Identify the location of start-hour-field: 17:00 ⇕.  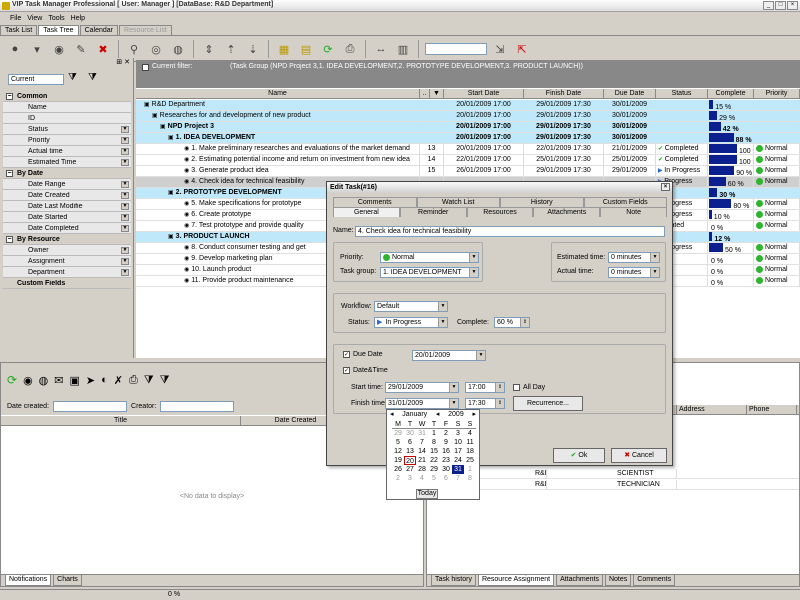
(485, 387).